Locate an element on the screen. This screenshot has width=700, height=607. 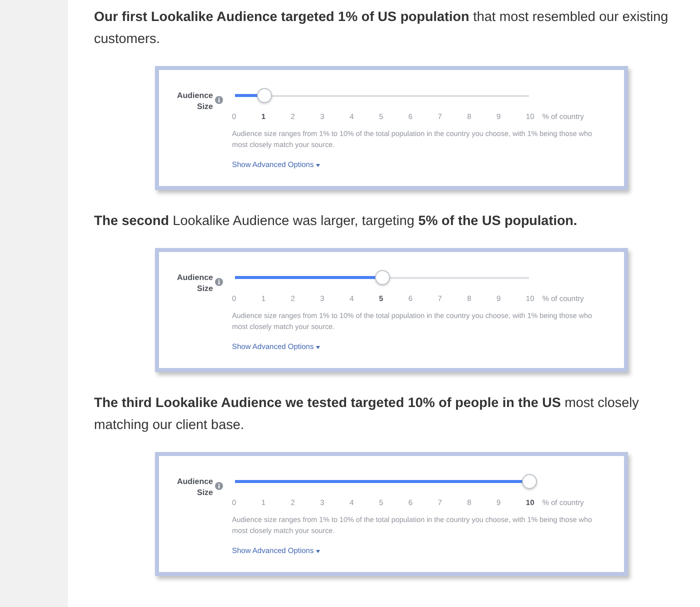
paragraph: The third Lookalike Audience we tested targeted 10% of people in the US most closely matching our client base. is located at coordinates (367, 414).